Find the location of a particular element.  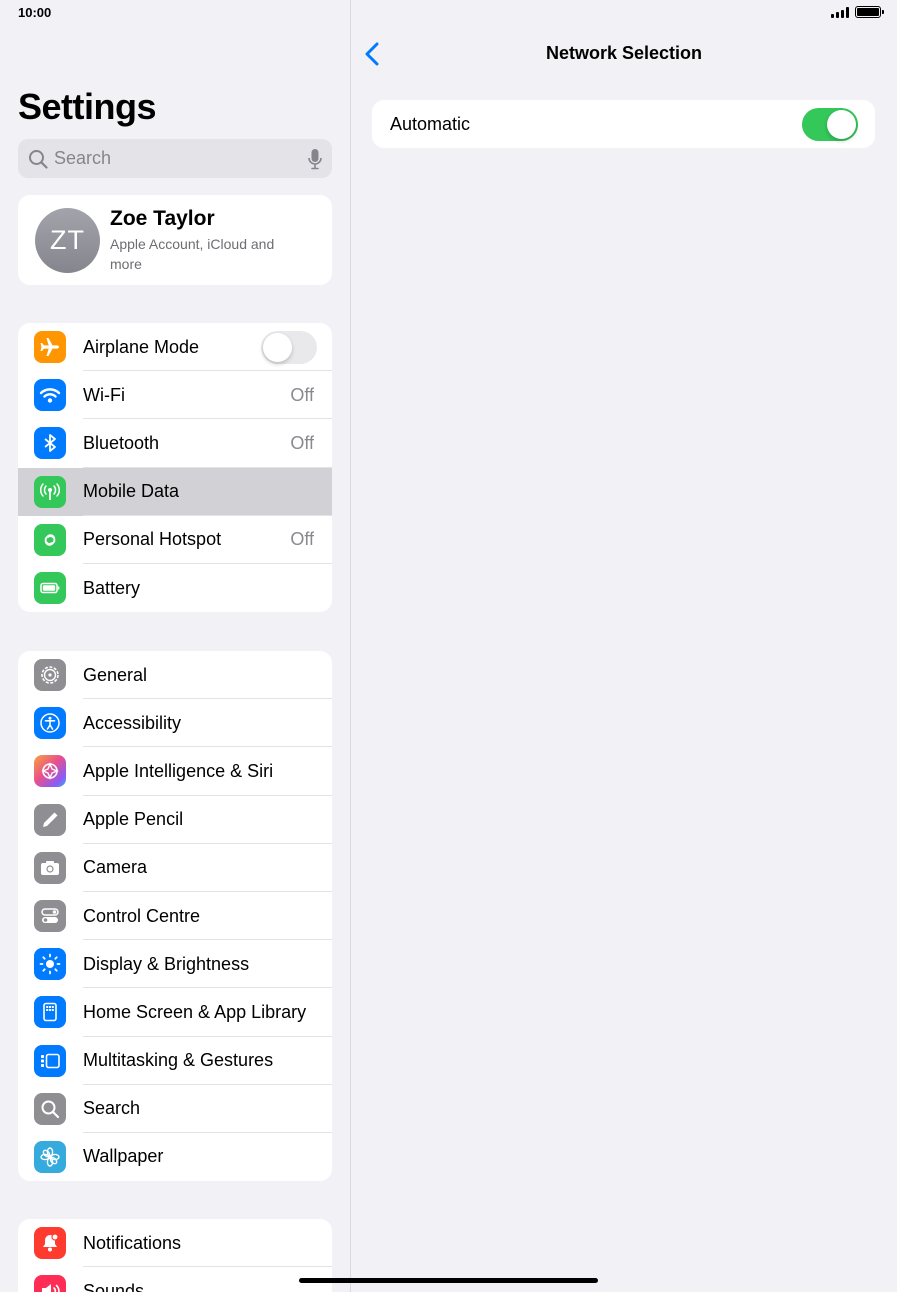

sidebar-item-multitasking-and-gestures: Multitasking & Gestures is located at coordinates (175, 1061).